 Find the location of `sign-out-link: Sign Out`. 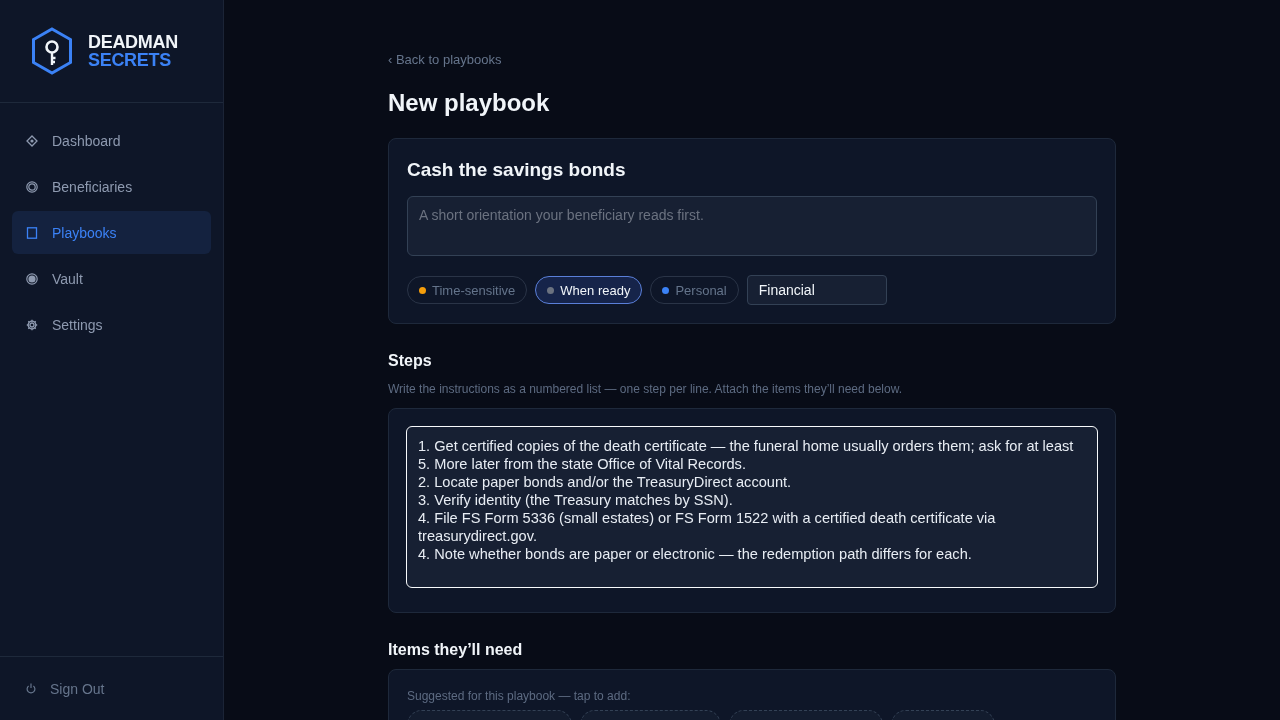

sign-out-link: Sign Out is located at coordinates (65, 688).